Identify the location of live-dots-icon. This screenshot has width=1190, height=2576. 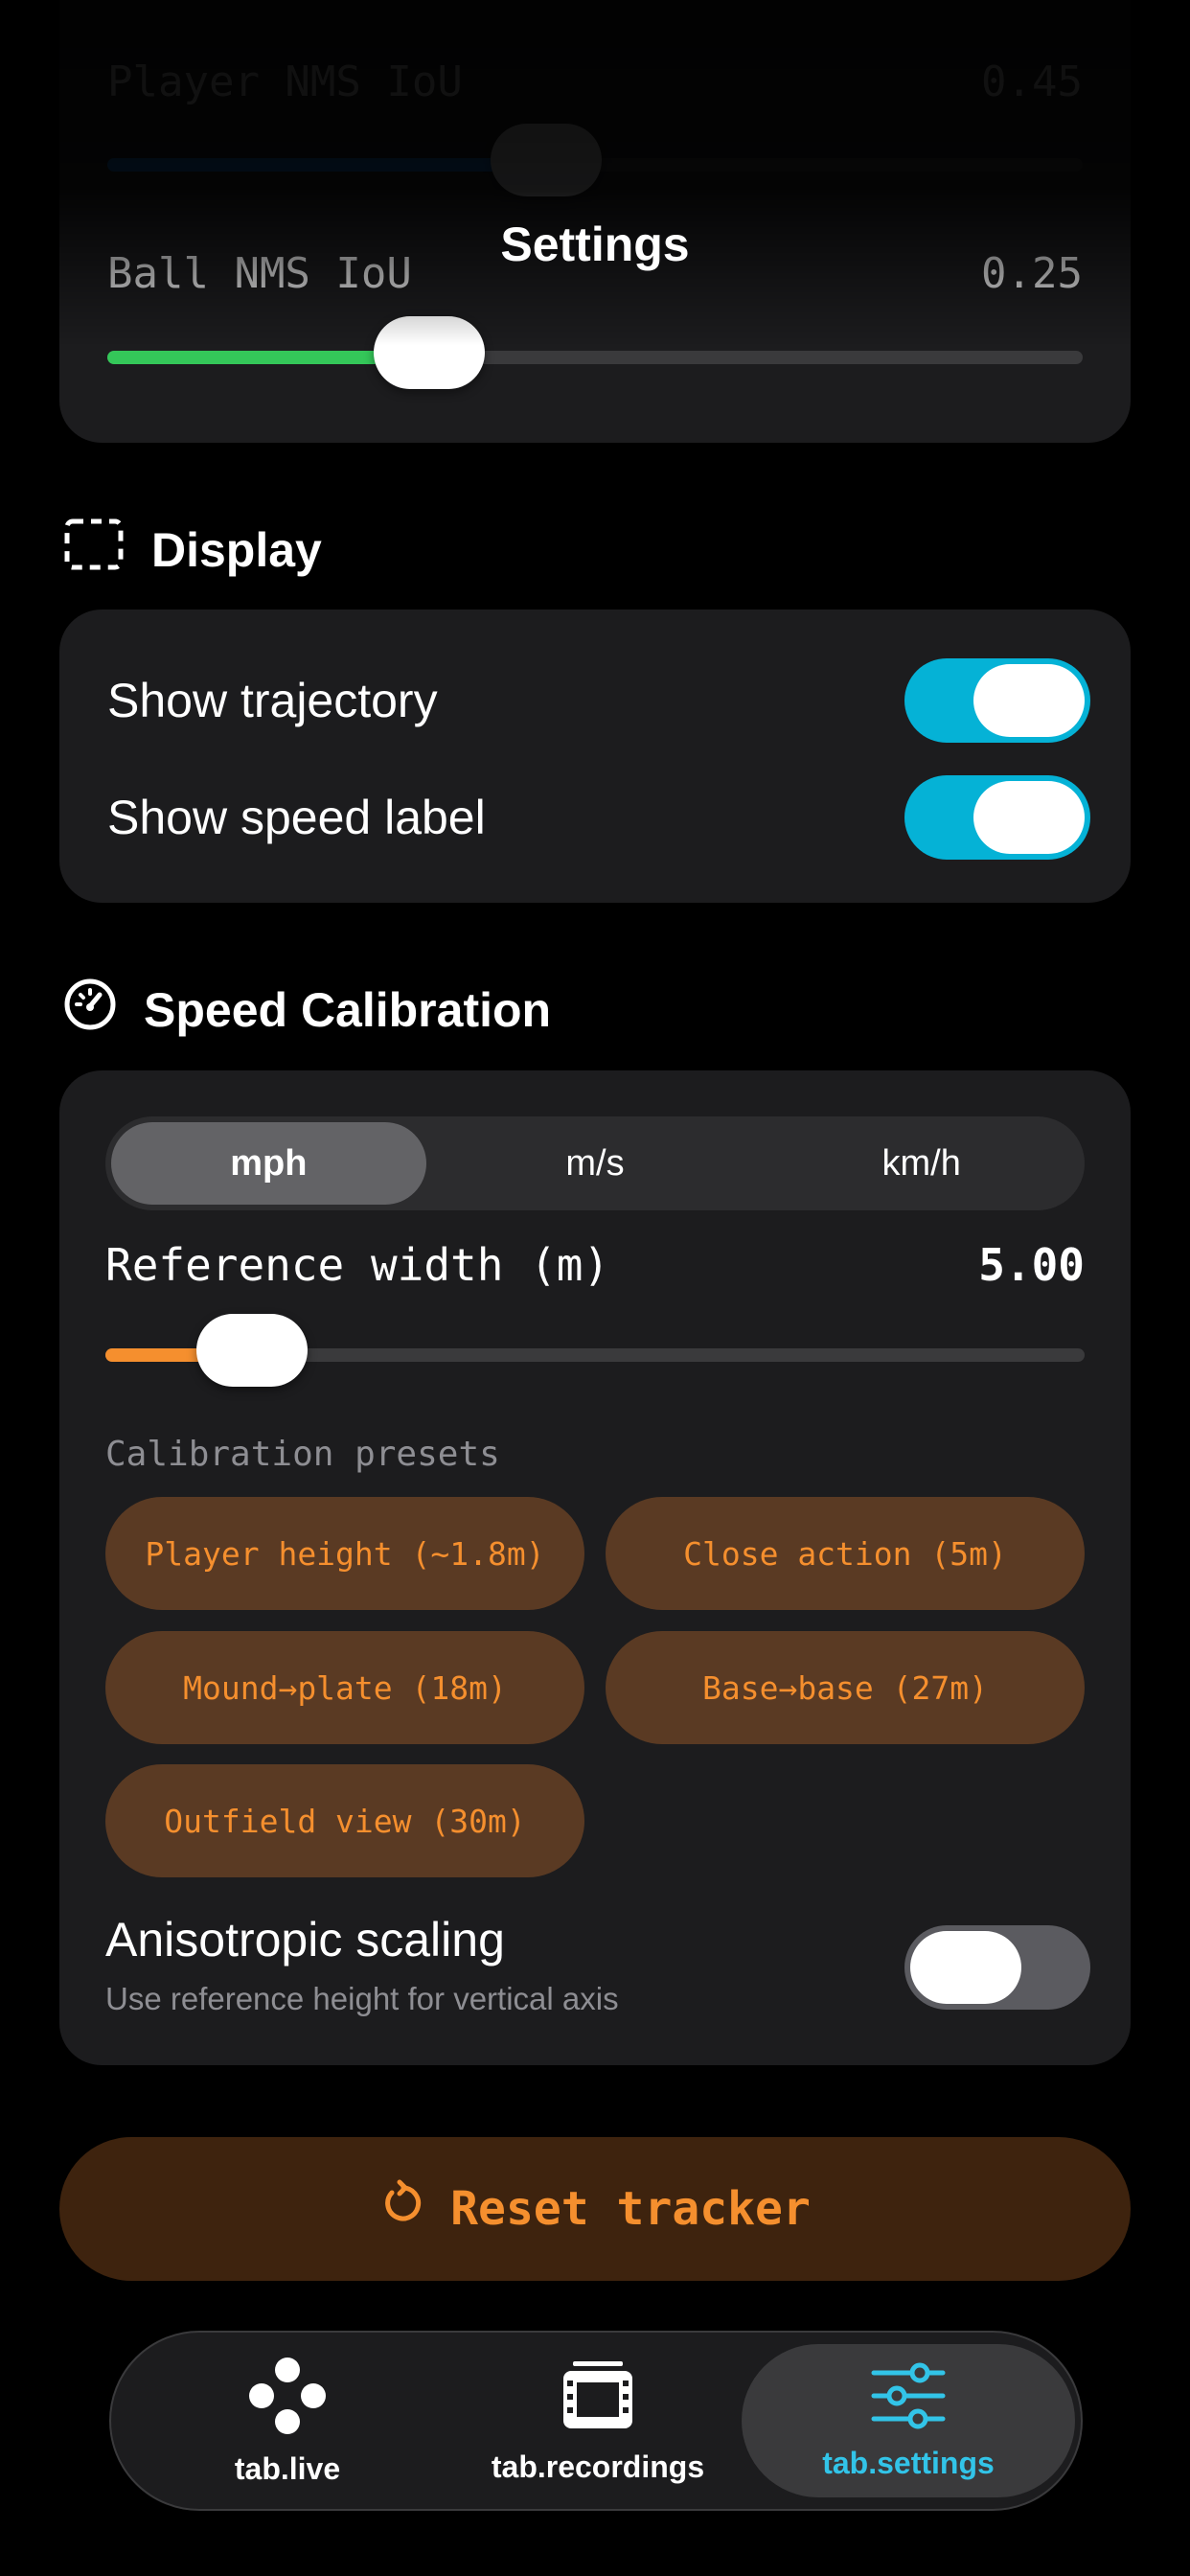
(287, 2400).